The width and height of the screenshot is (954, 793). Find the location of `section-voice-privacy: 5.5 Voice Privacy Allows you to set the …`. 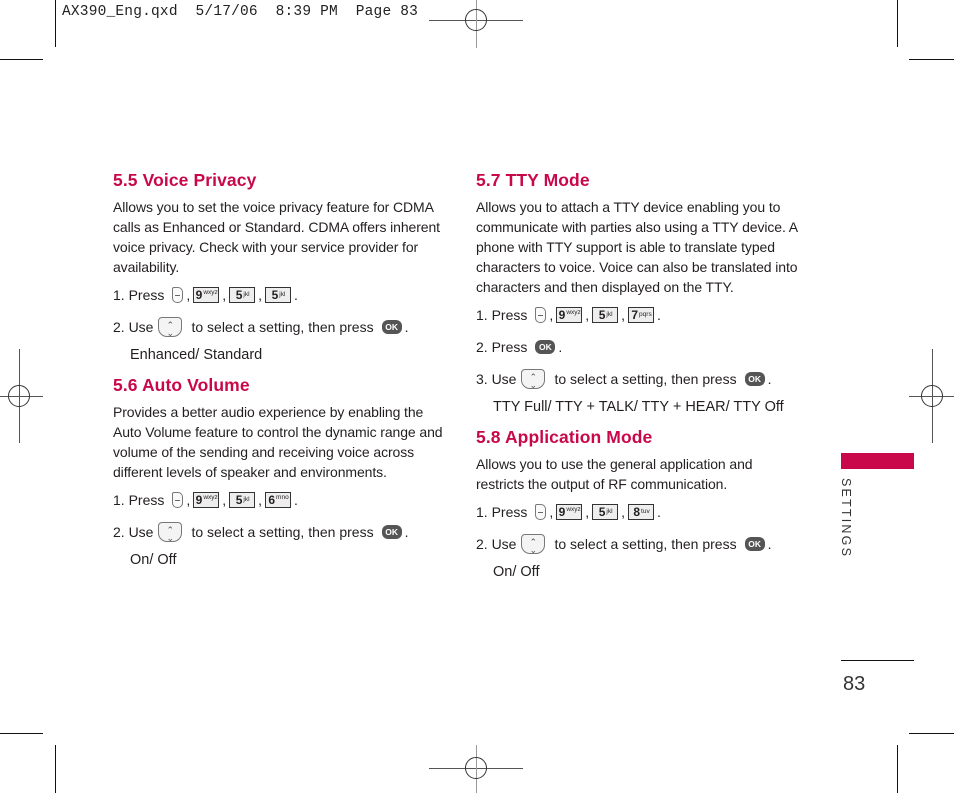

section-voice-privacy: 5.5 Voice Privacy Allows you to set the … is located at coordinates (280, 266).